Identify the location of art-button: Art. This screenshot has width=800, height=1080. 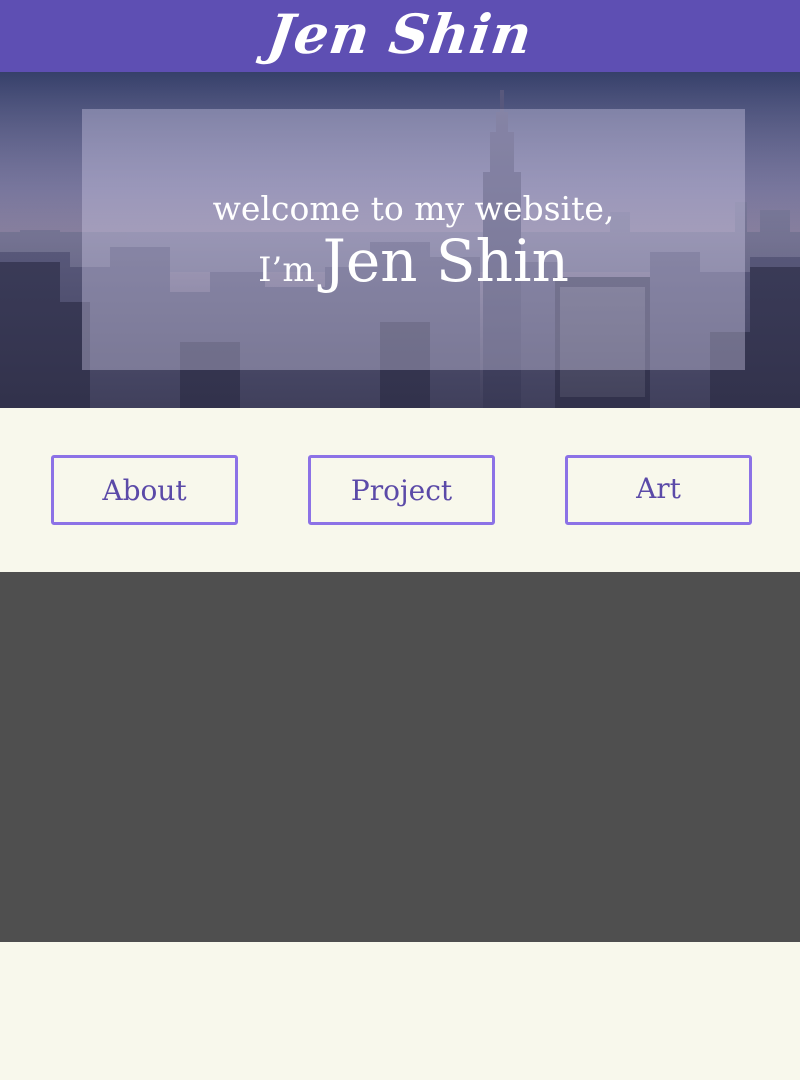
(658, 490).